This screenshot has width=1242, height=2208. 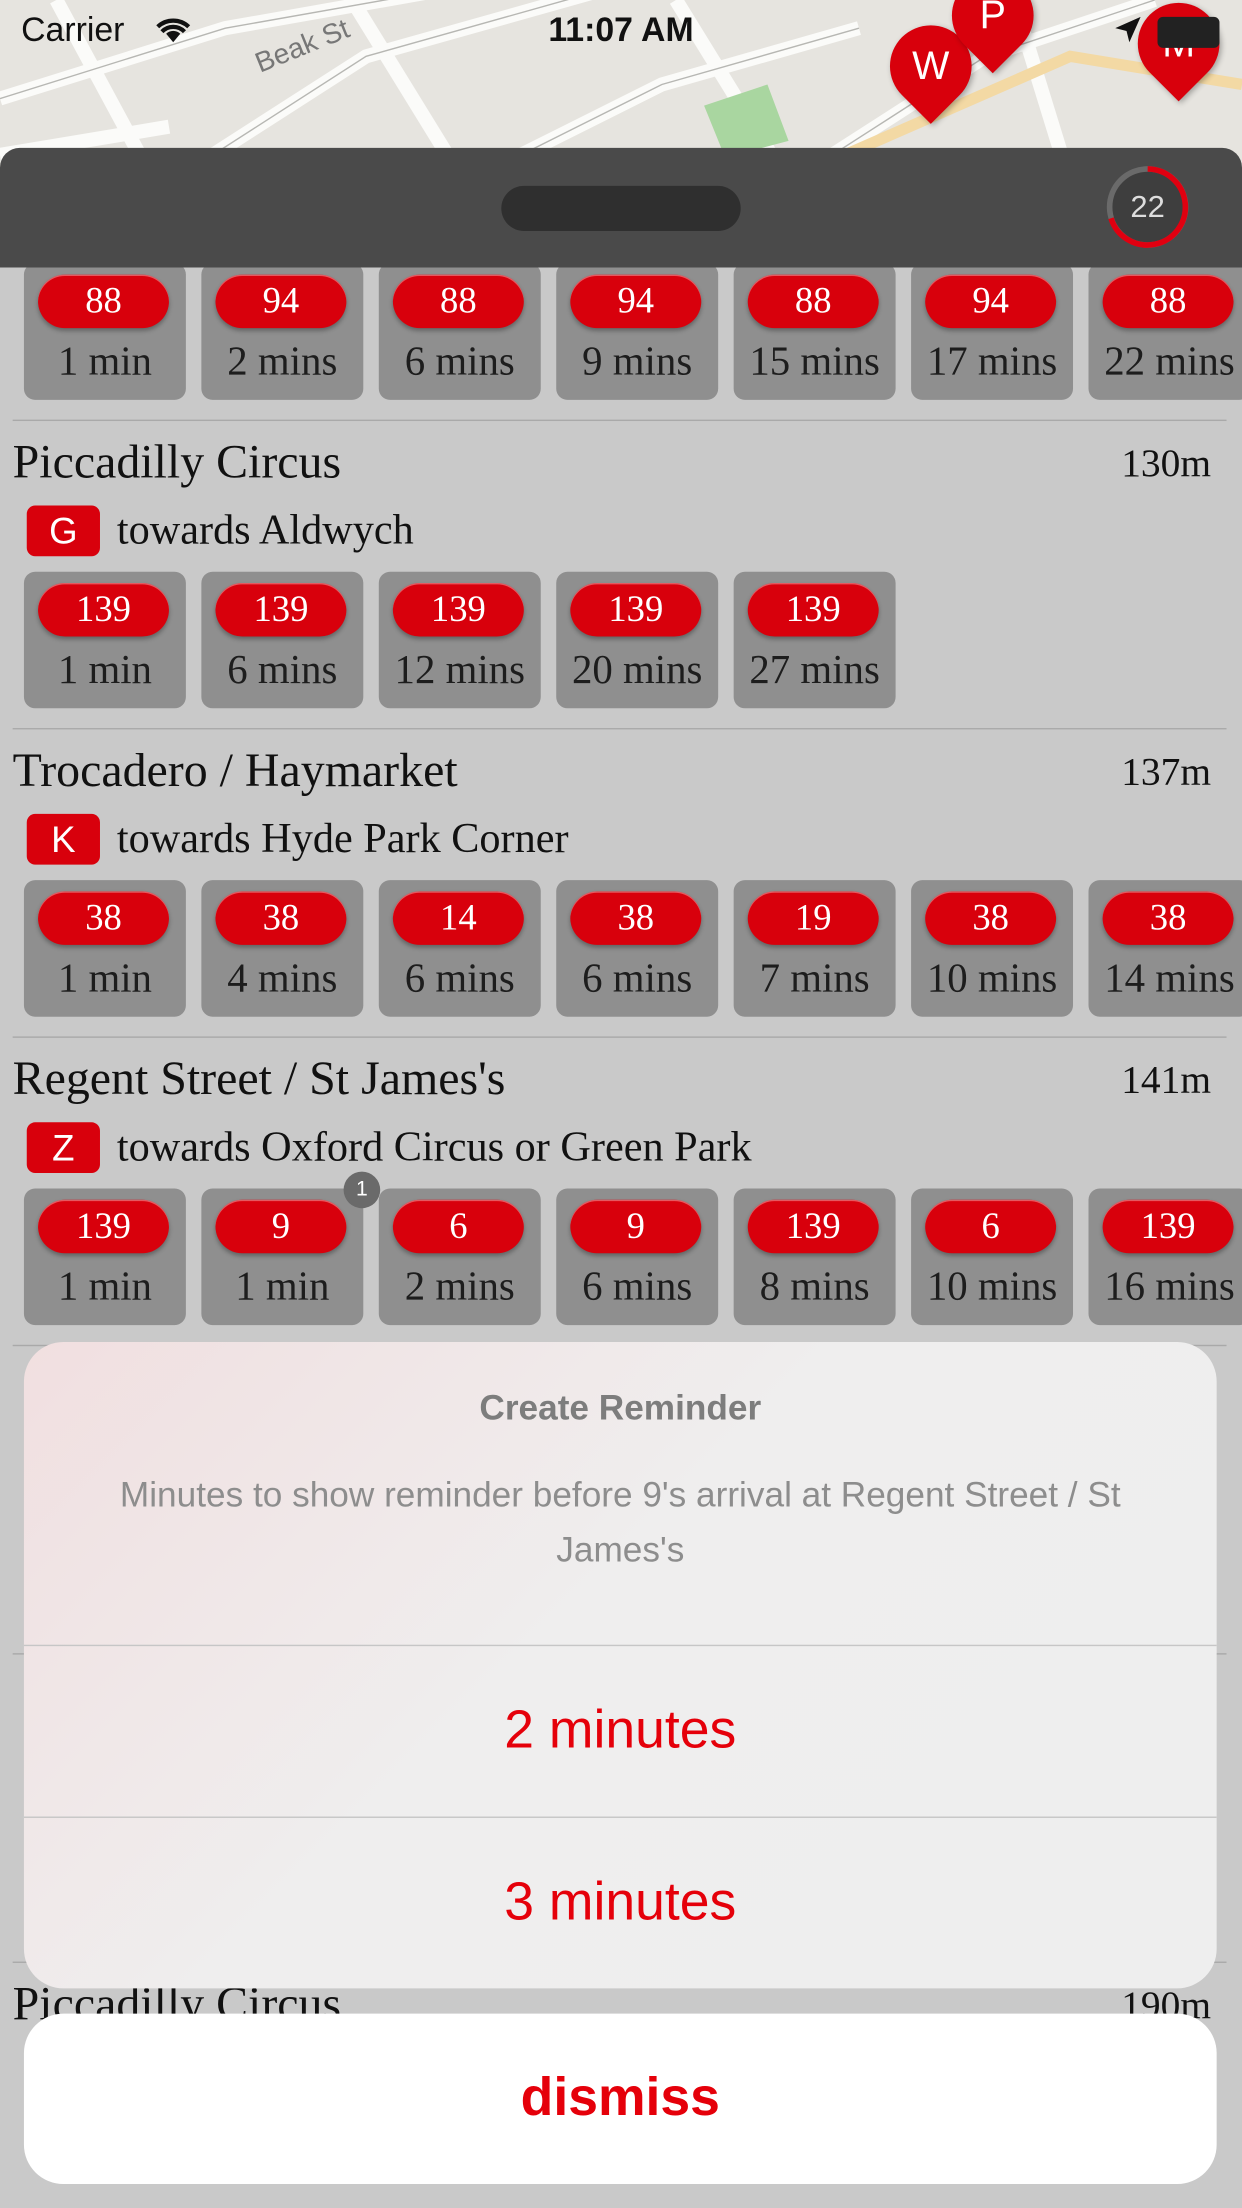 What do you see at coordinates (63, 839) in the screenshot?
I see `stop-letter-badge: K` at bounding box center [63, 839].